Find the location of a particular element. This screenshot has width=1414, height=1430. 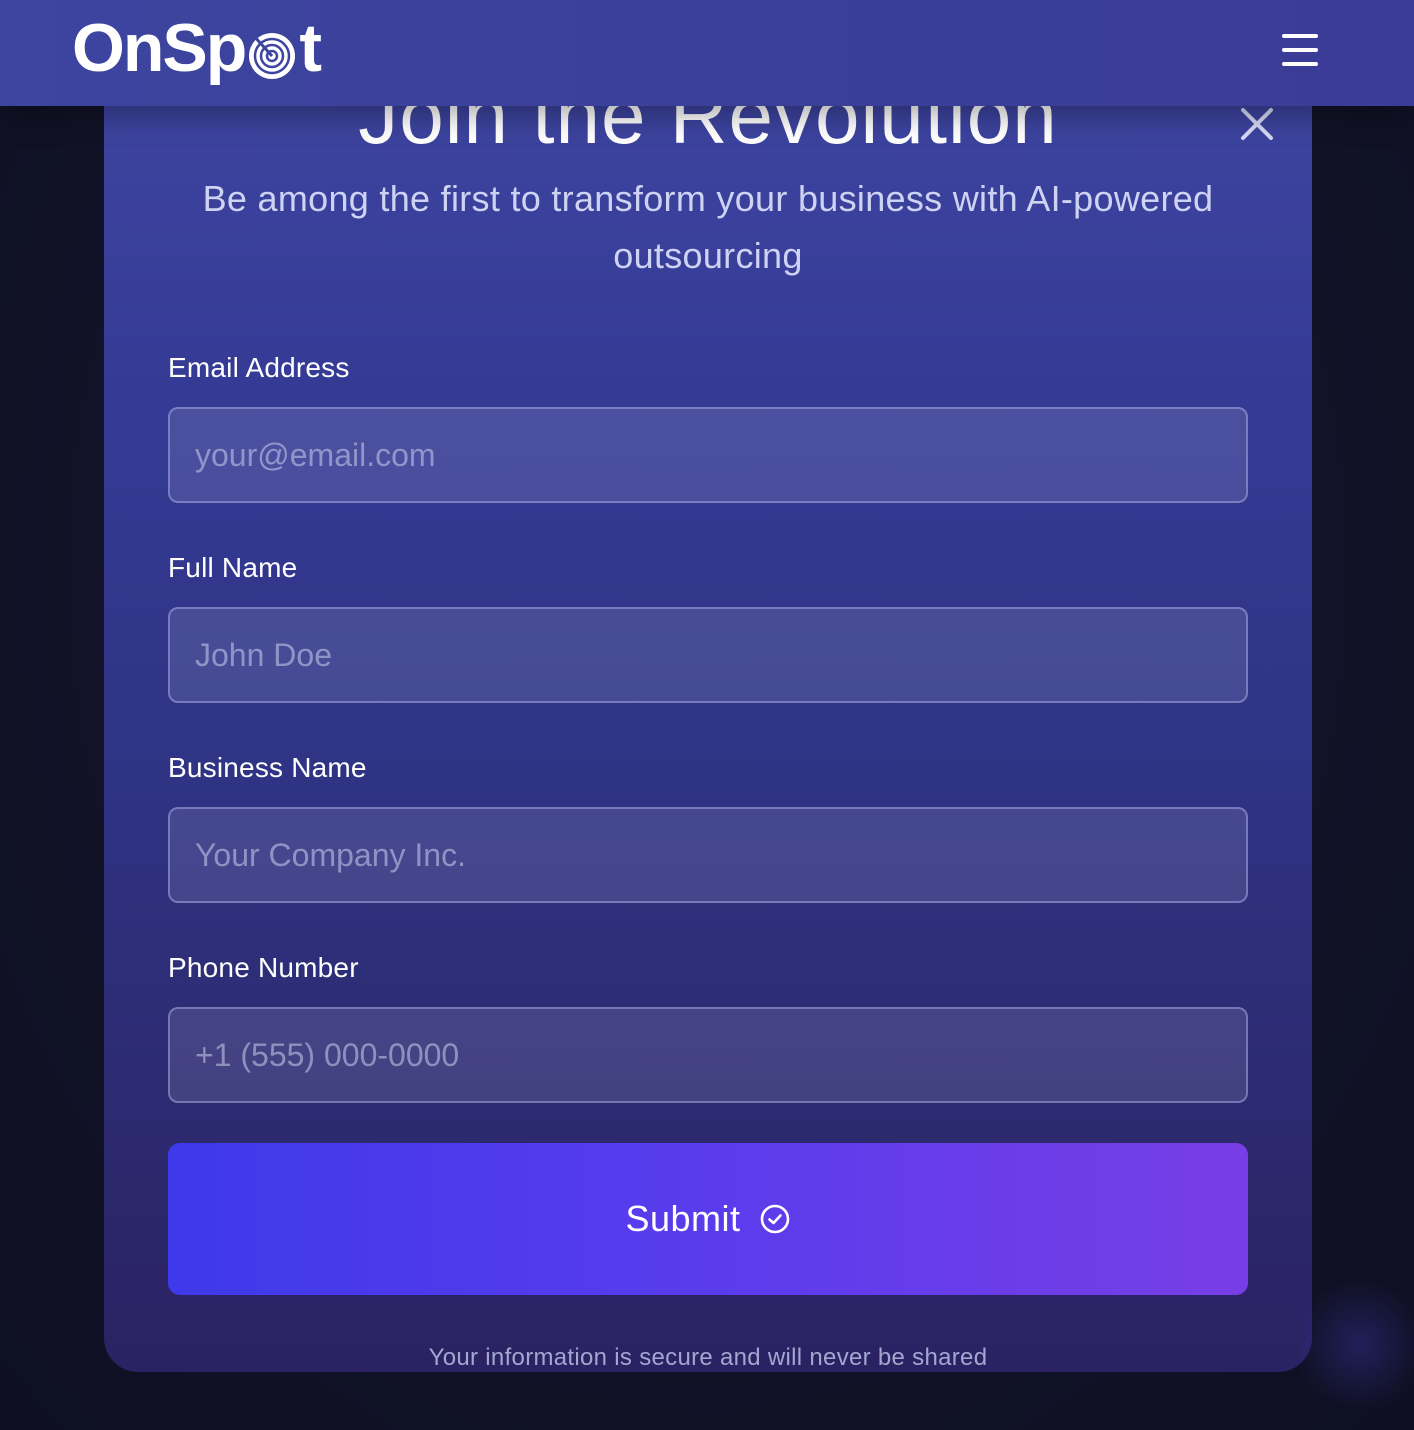

close-icon is located at coordinates (1257, 124).